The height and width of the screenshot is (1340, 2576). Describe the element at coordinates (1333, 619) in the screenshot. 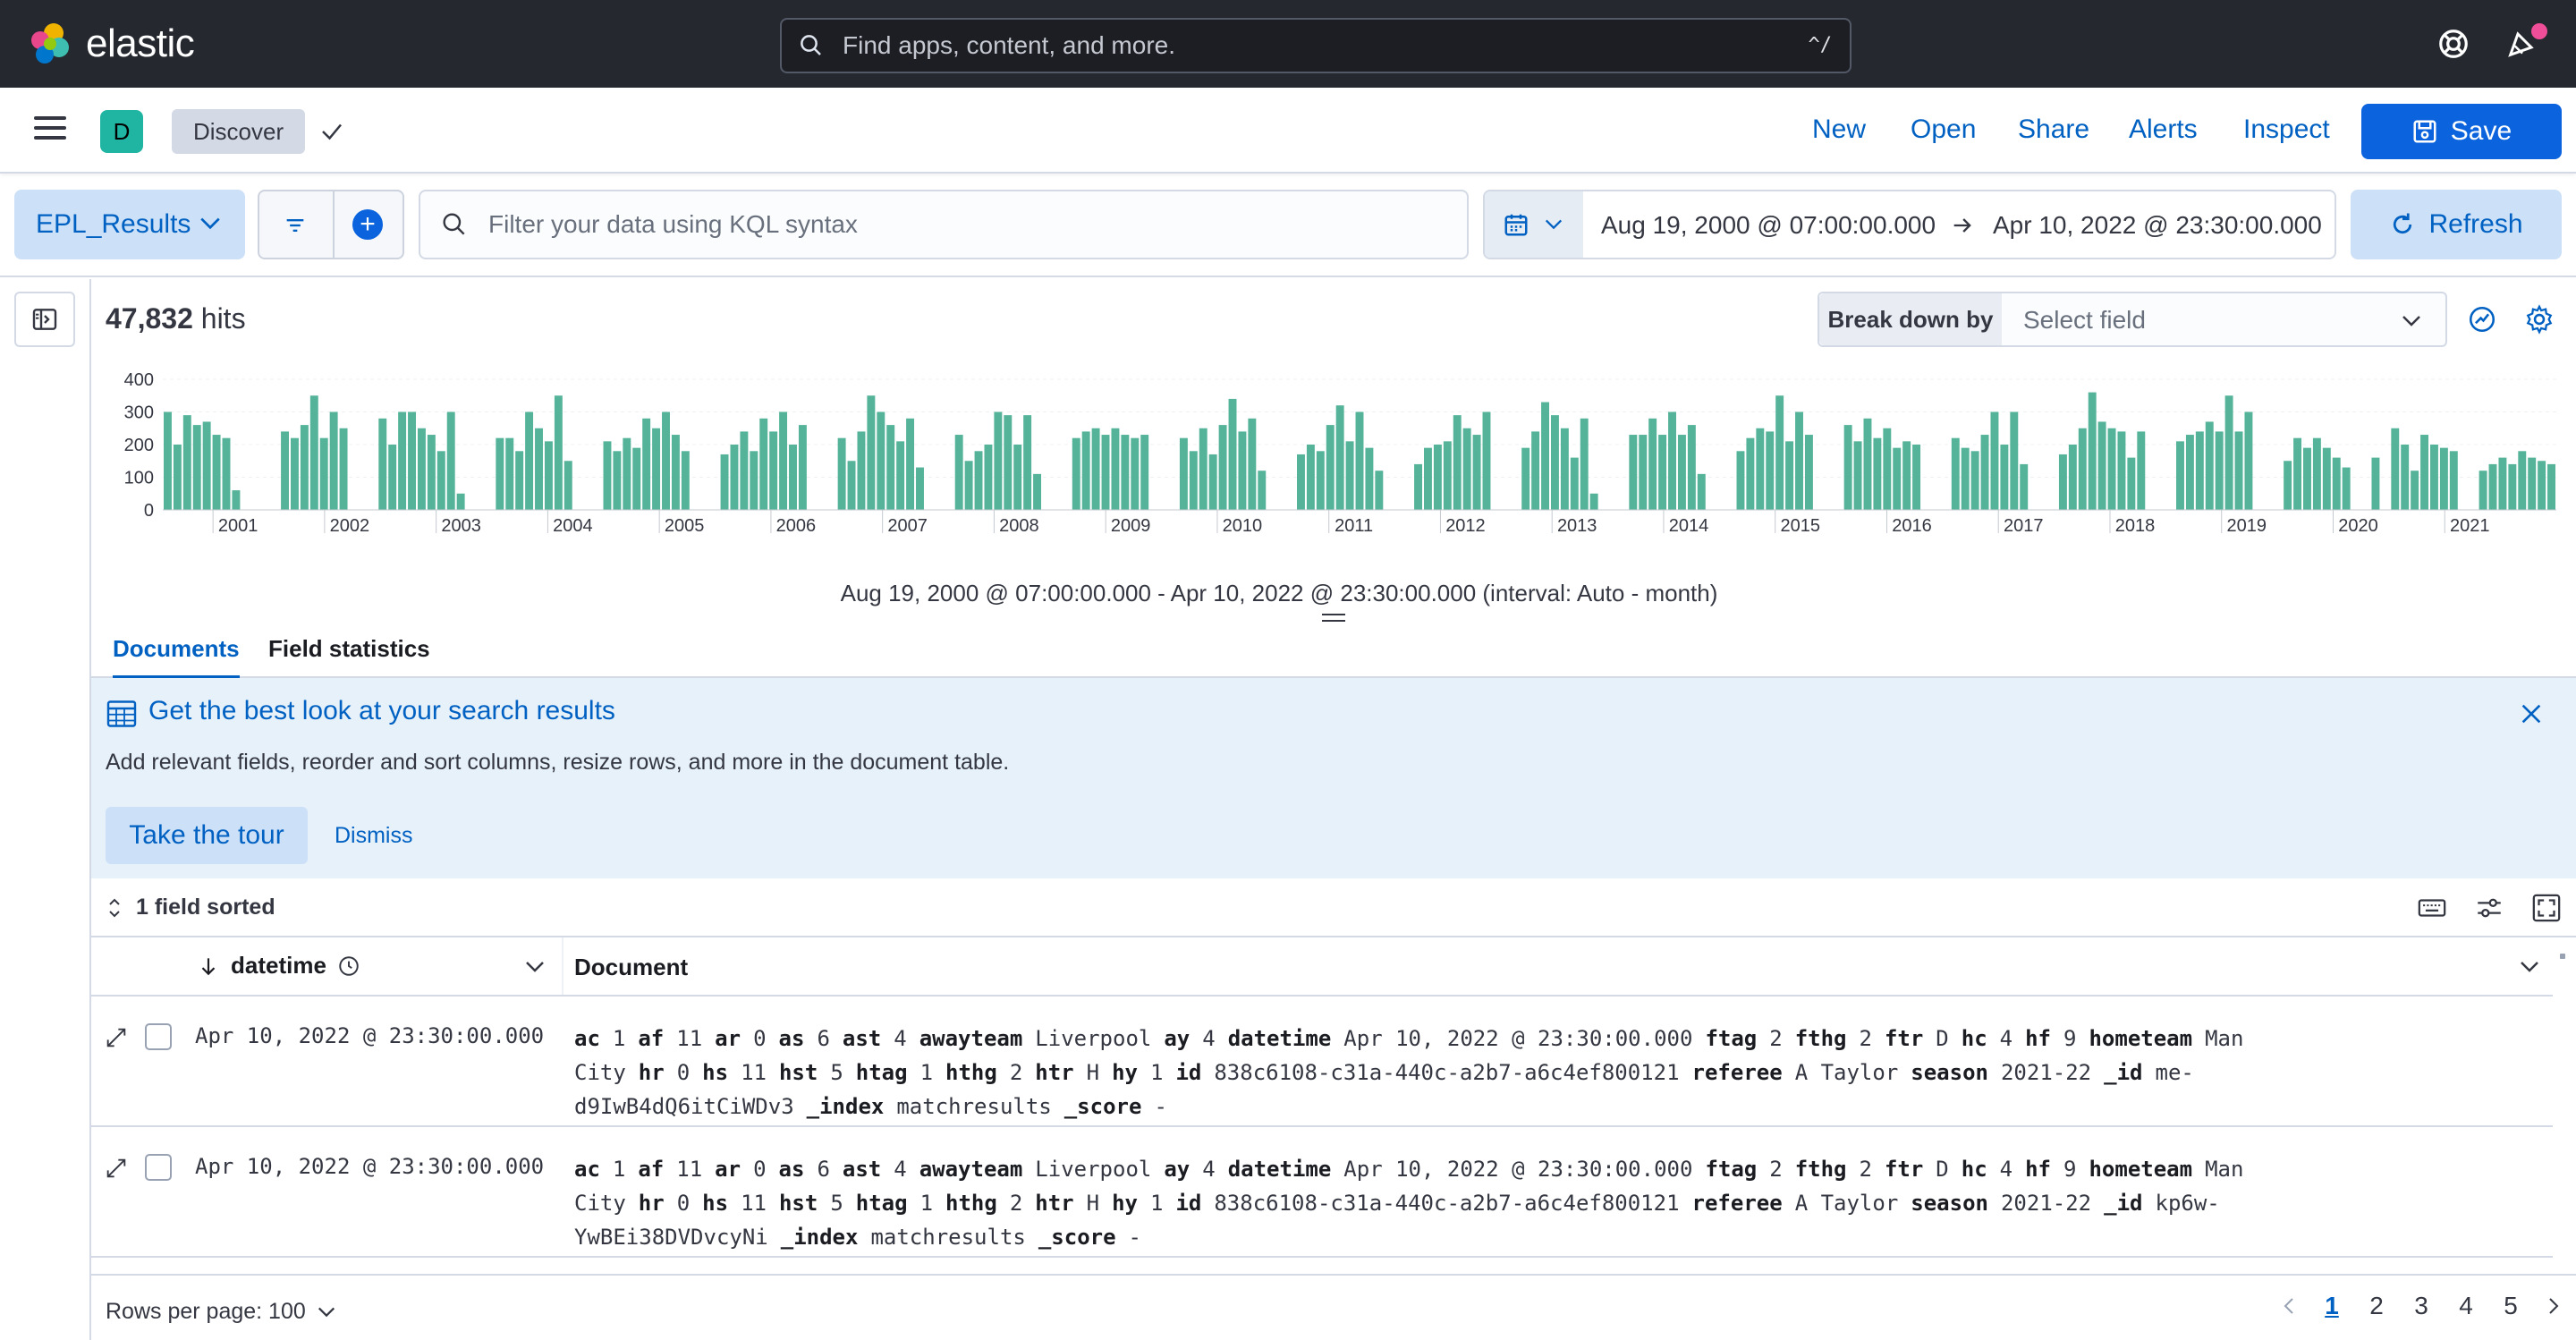

I see `resize-handle` at that location.